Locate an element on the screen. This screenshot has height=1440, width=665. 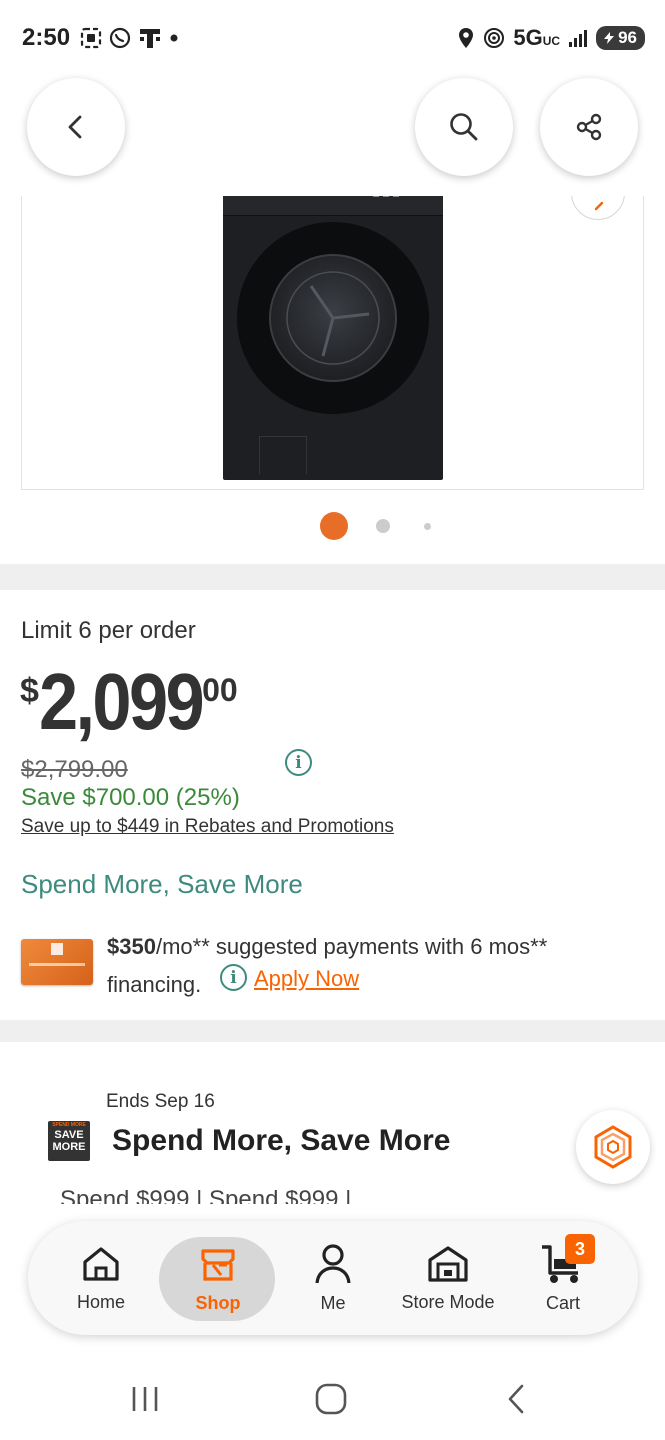
bottom-navigation: Home Shop Me Store Mode Cart 3 is located at coordinates (333, 1278).